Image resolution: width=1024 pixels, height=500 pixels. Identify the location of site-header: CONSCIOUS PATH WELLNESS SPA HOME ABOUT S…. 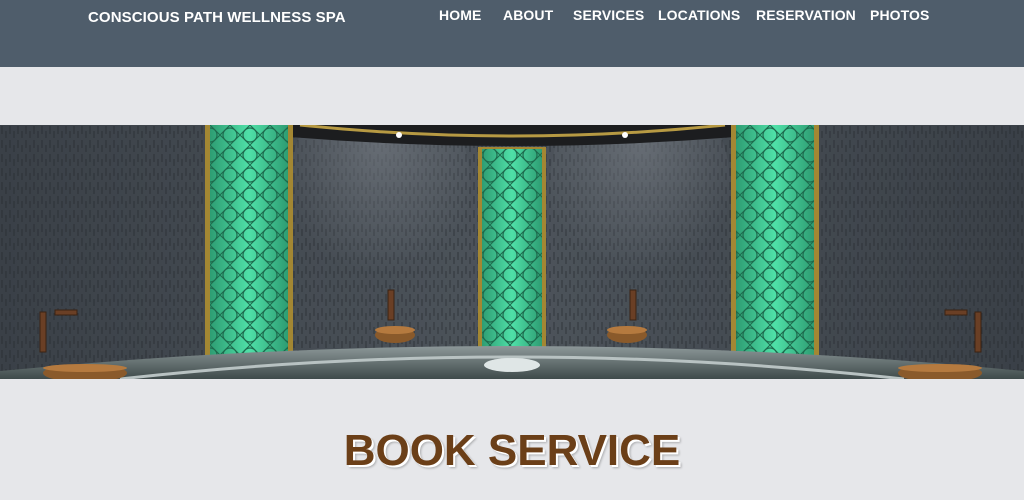
(512, 33).